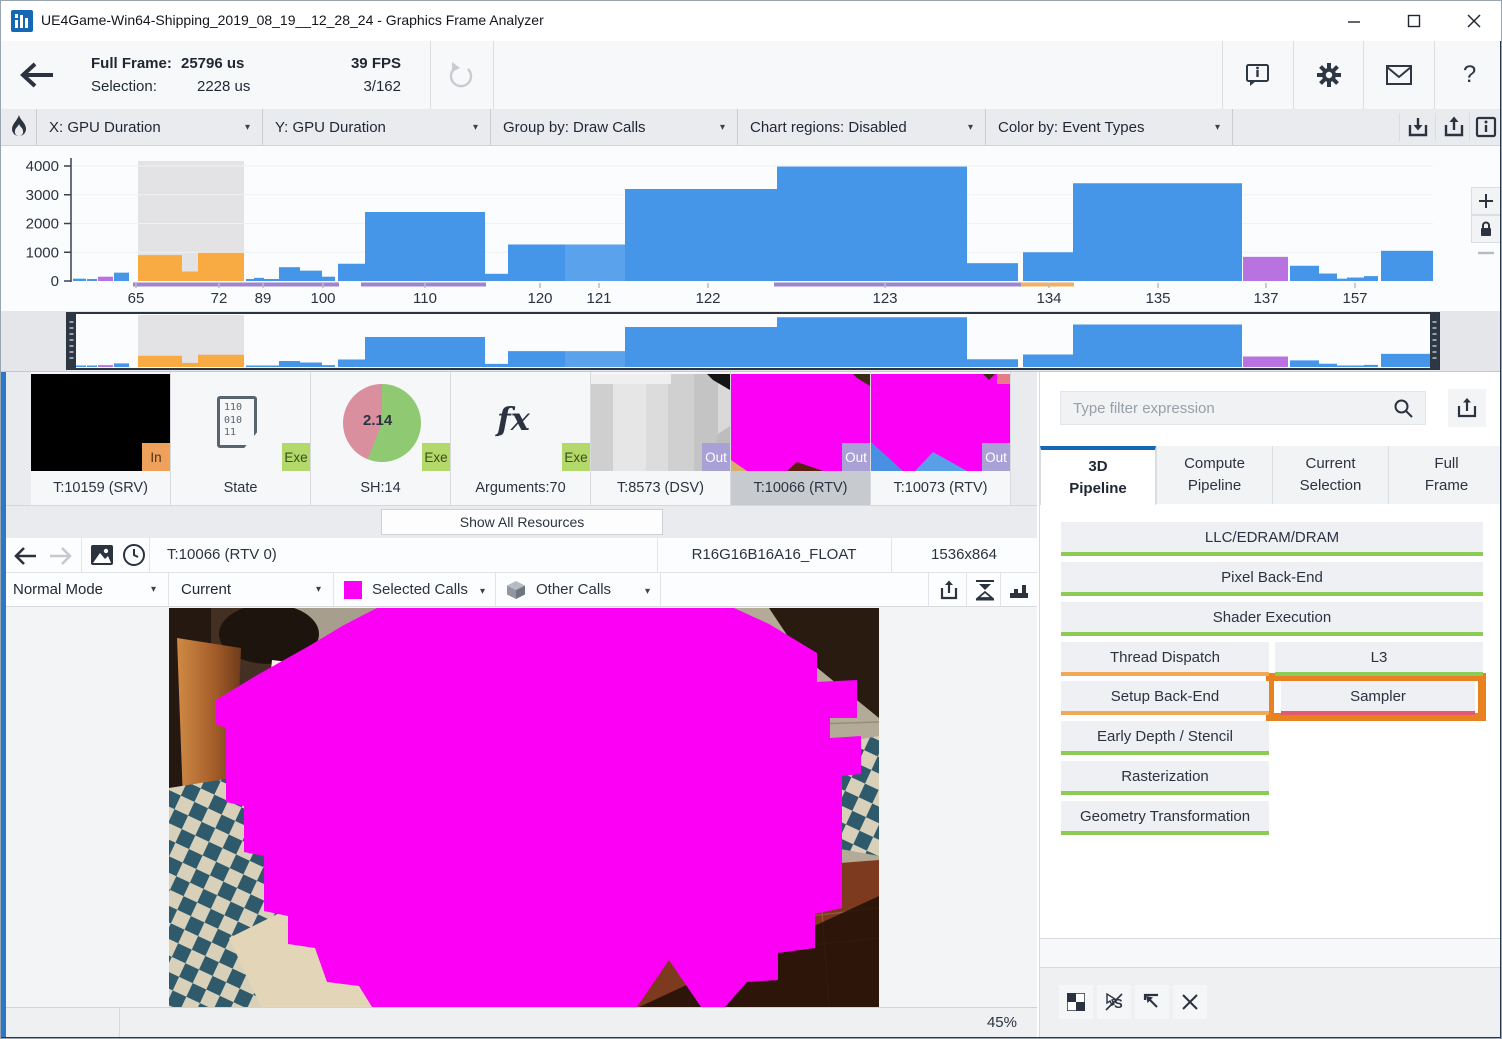 This screenshot has width=1502, height=1039. I want to click on resource-thumbnail-arguments-70: fx Exe Arguments:70, so click(521, 438).